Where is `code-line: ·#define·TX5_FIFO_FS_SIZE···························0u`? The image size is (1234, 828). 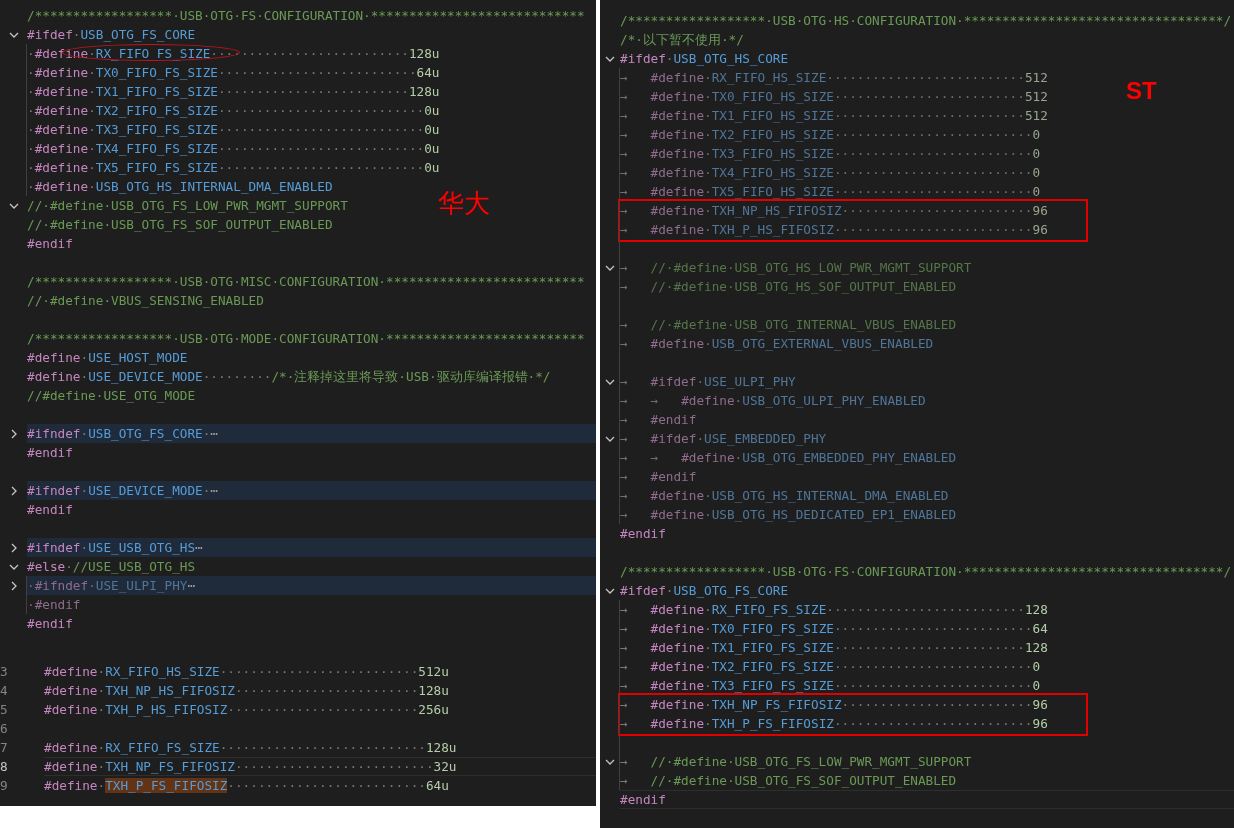
code-line: ·#define·TX5_FIFO_FS_SIZE···························0u is located at coordinates (233, 167).